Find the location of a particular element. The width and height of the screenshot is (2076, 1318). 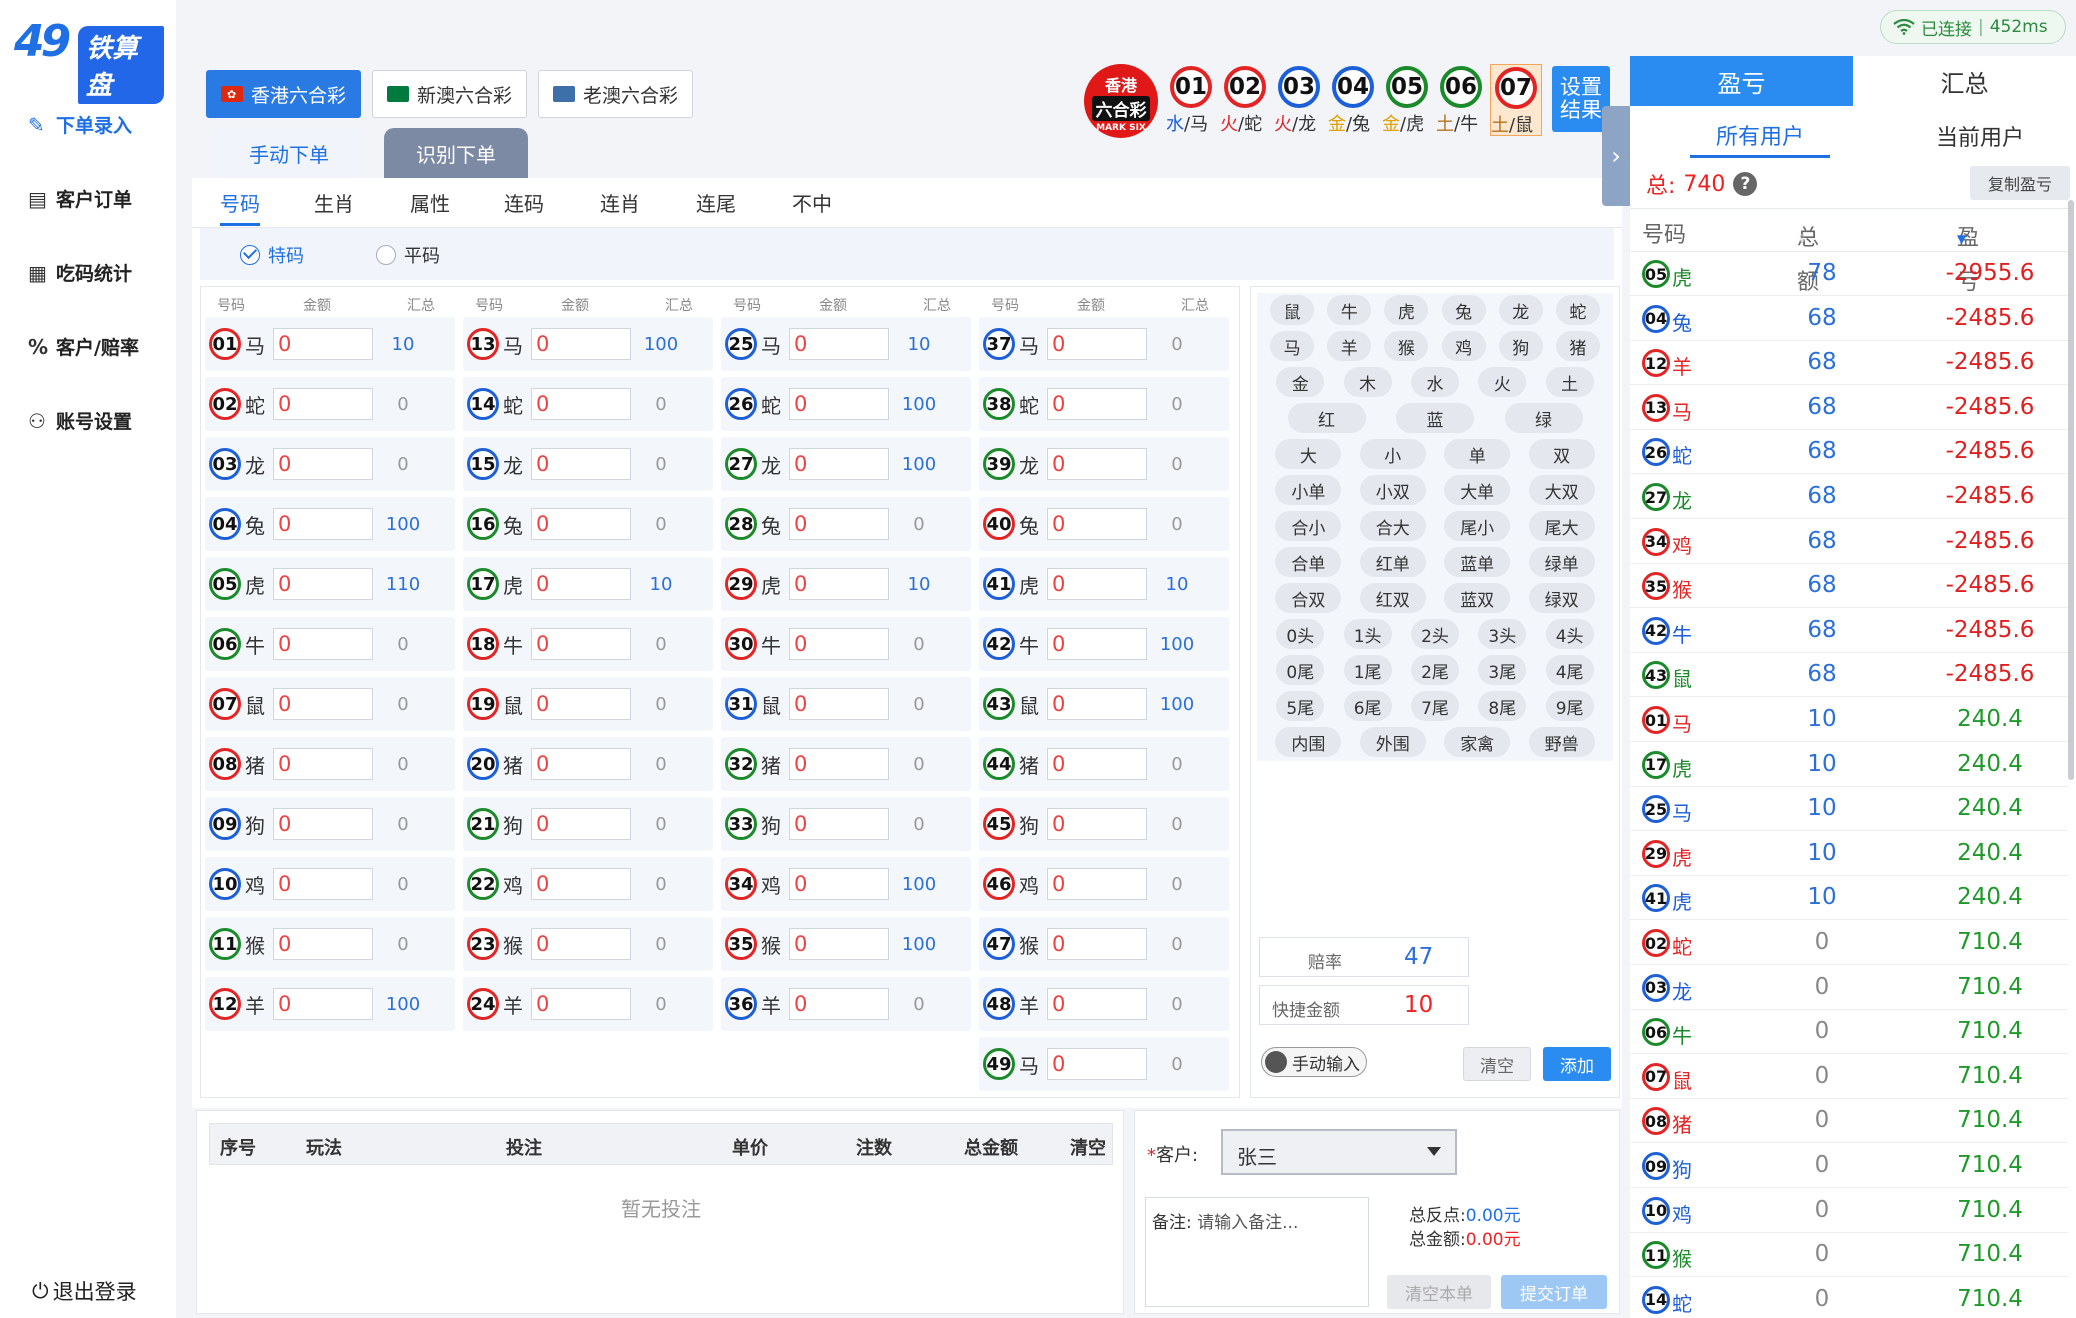

quick-btn: 狗 is located at coordinates (1520, 346).